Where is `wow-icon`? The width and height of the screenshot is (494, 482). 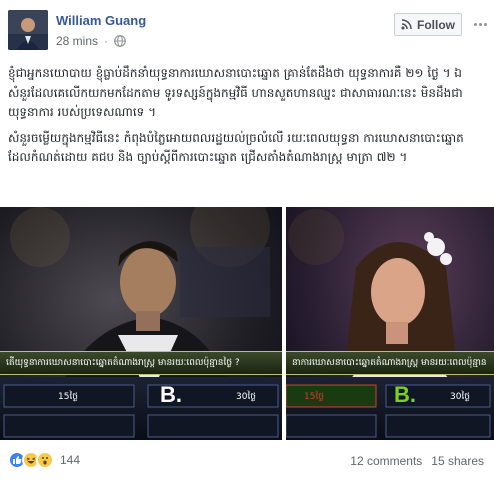
wow-icon is located at coordinates (45, 460).